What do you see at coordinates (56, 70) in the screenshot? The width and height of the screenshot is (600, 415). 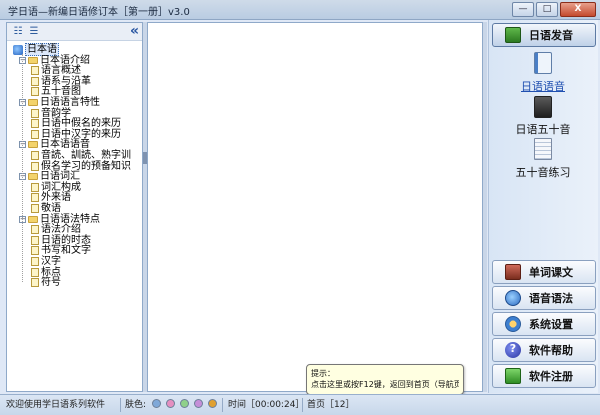 I see `tree-leaf: 语言概述` at bounding box center [56, 70].